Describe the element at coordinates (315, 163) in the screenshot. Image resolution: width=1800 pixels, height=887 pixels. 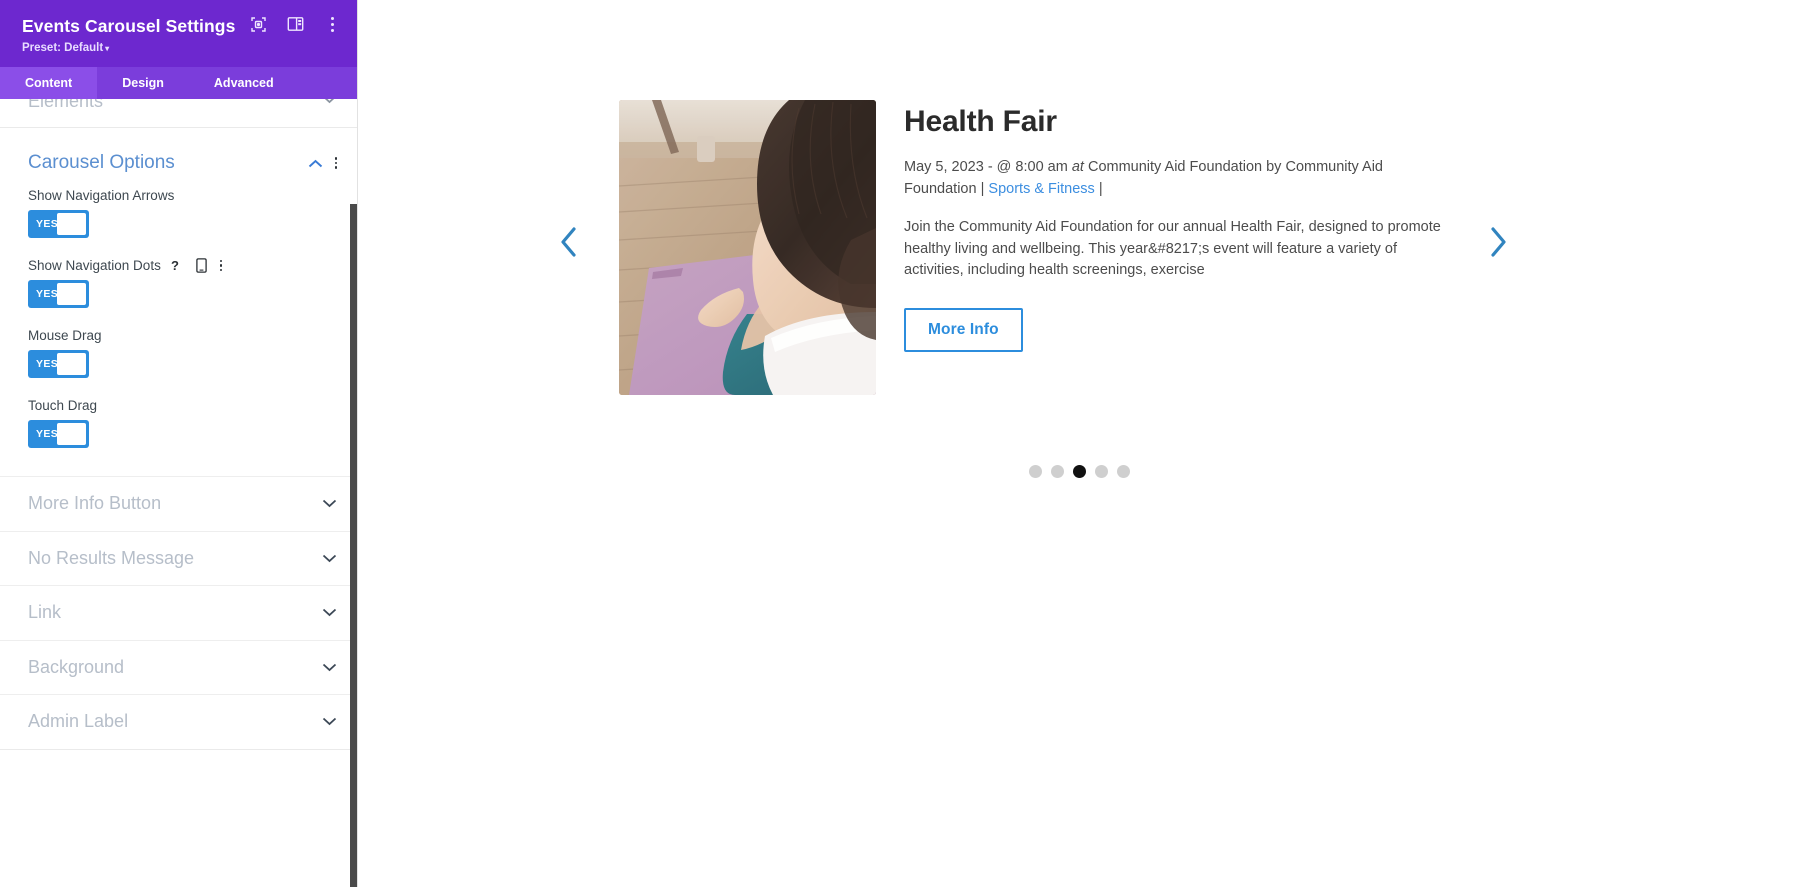
I see `chevron-up-icon` at that location.